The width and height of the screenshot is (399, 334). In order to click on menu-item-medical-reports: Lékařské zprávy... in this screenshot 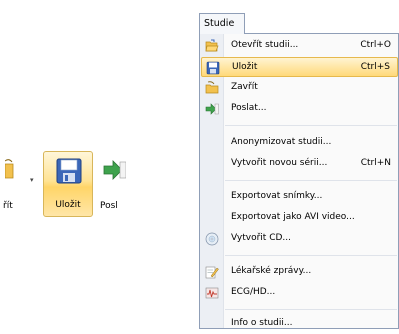, I will do `click(299, 272)`.